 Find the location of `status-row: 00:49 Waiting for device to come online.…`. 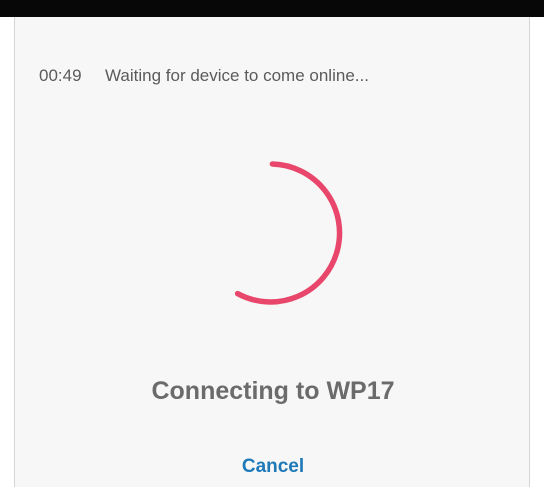

status-row: 00:49 Waiting for device to come online.… is located at coordinates (204, 76).